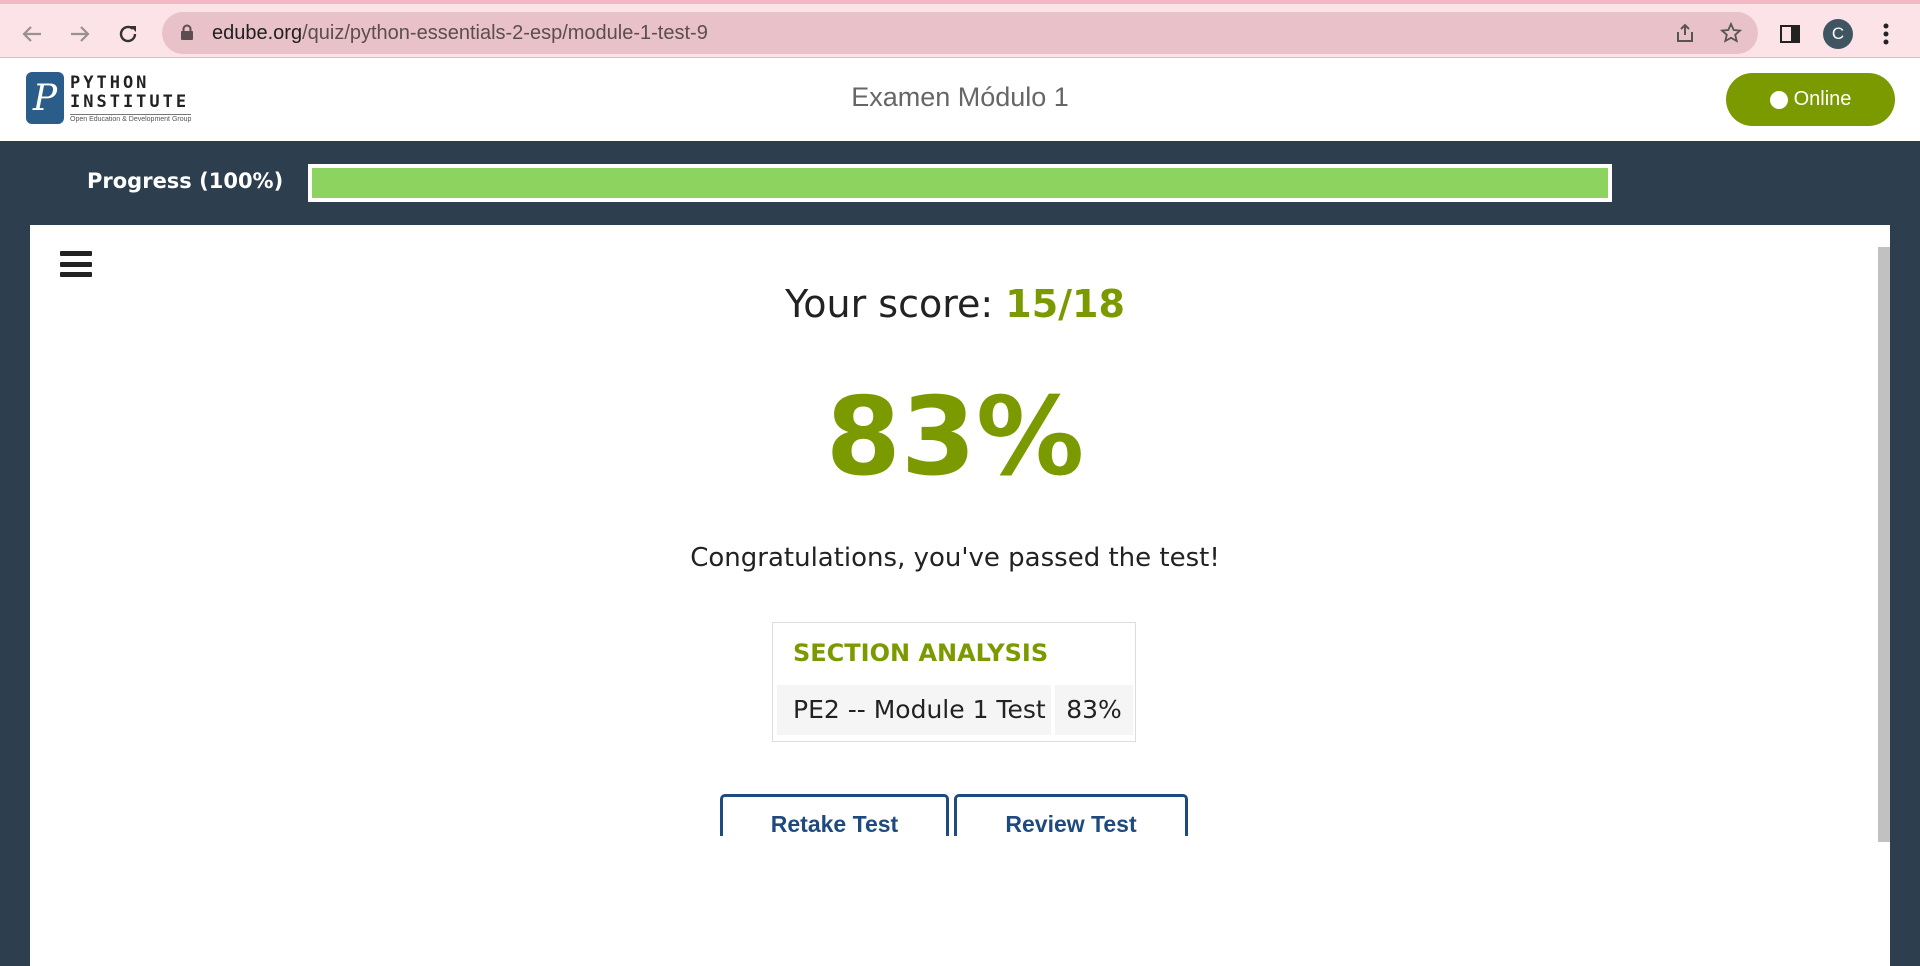  I want to click on share-icon, so click(1685, 33).